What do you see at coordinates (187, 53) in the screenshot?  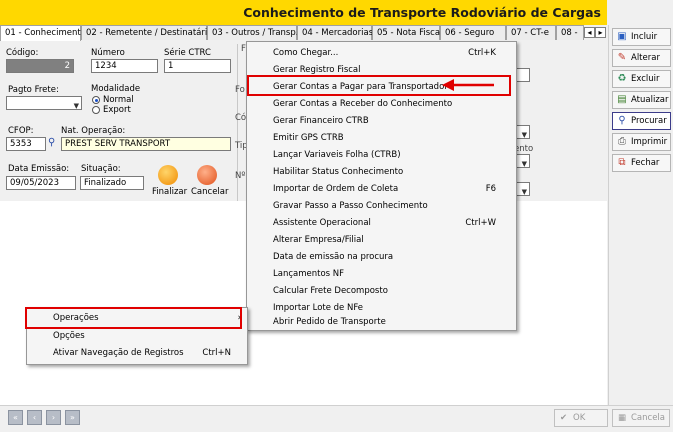 I see `serie-label: Série CTRC` at bounding box center [187, 53].